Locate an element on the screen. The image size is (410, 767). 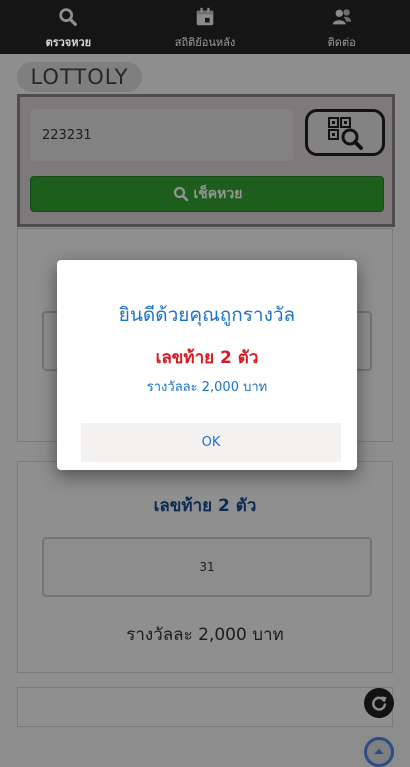
nav-item-check: ตรวจหวย is located at coordinates (68, 27).